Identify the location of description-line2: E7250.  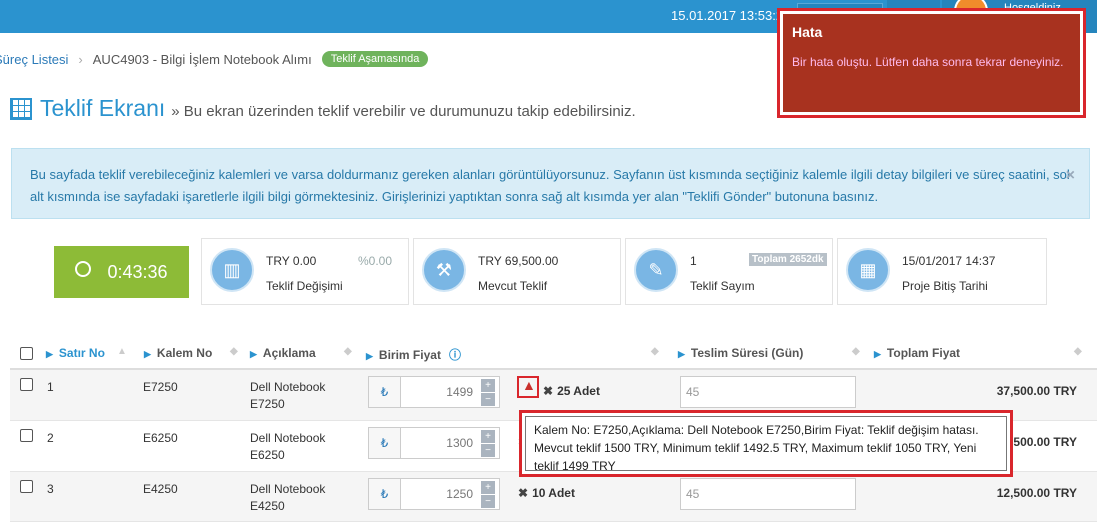
(267, 404).